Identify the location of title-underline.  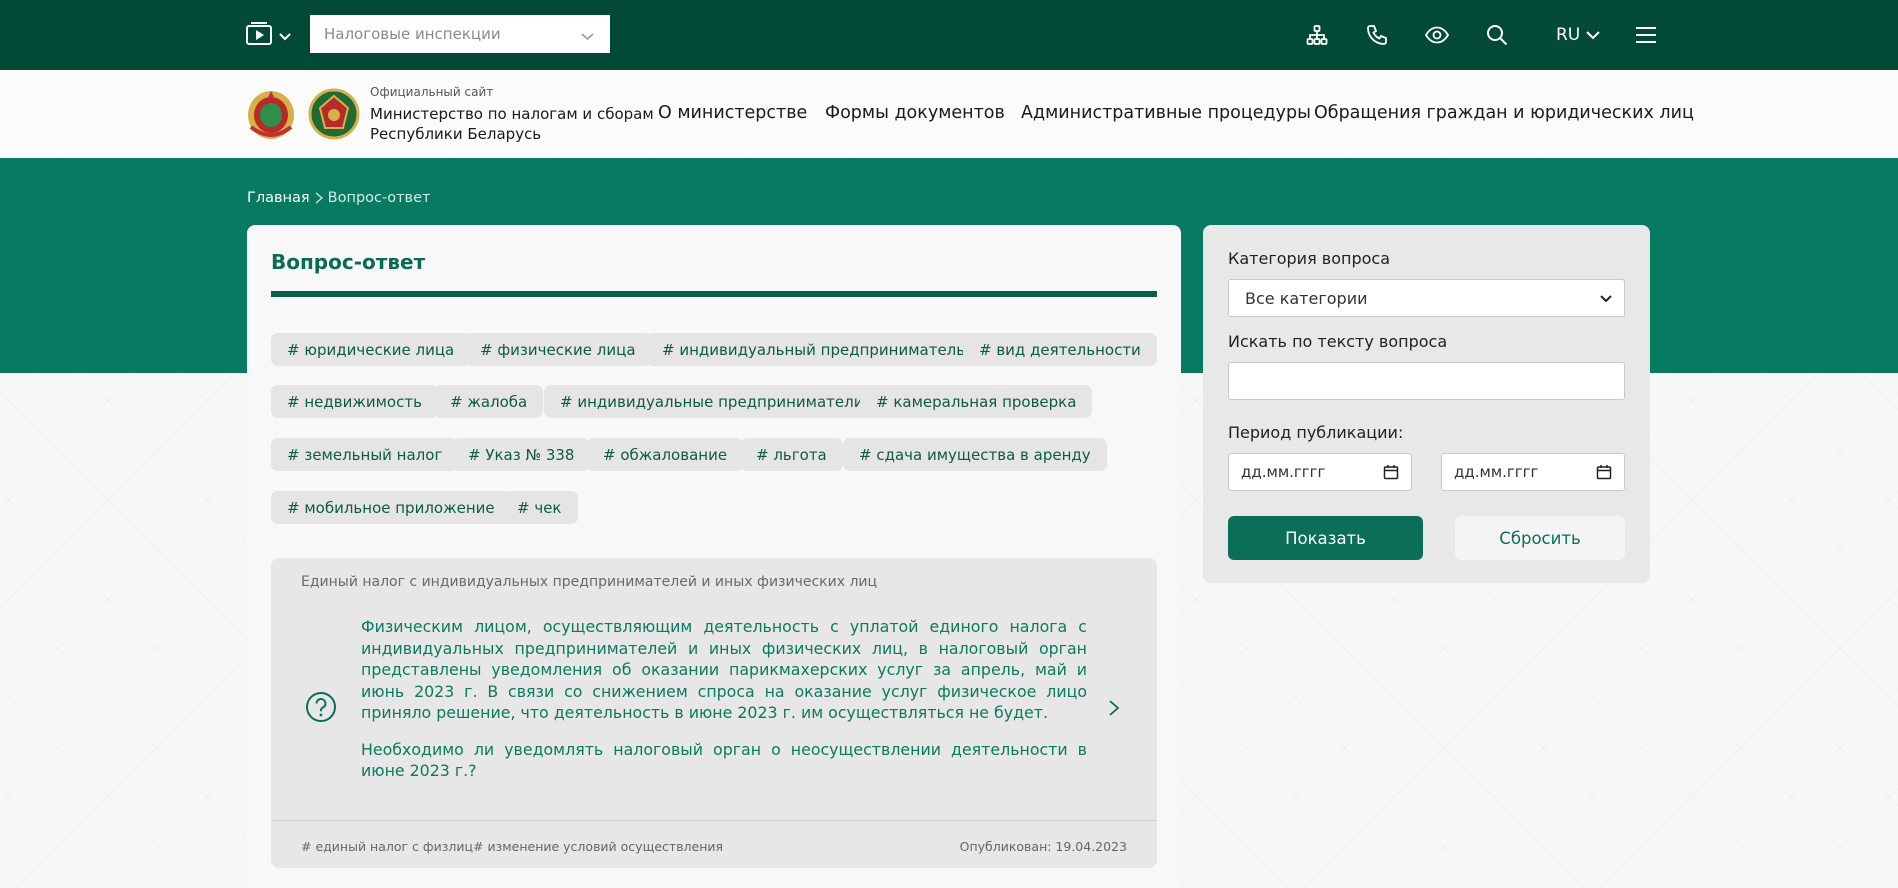
(714, 294).